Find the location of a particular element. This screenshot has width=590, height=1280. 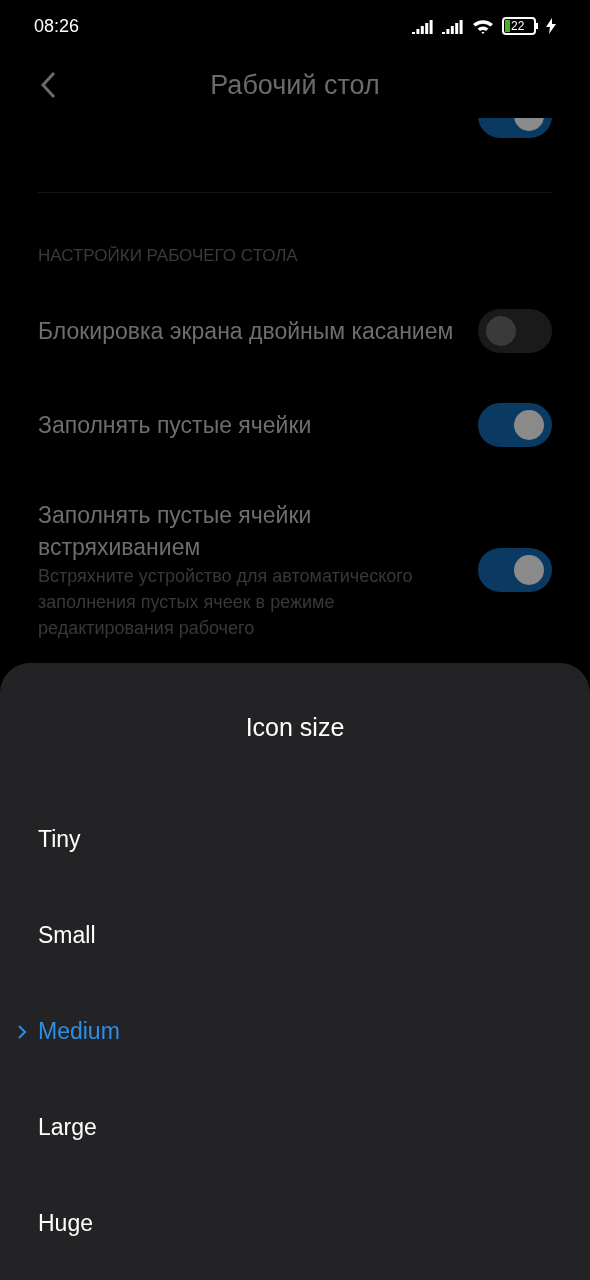

size-option: Large is located at coordinates (295, 1127).